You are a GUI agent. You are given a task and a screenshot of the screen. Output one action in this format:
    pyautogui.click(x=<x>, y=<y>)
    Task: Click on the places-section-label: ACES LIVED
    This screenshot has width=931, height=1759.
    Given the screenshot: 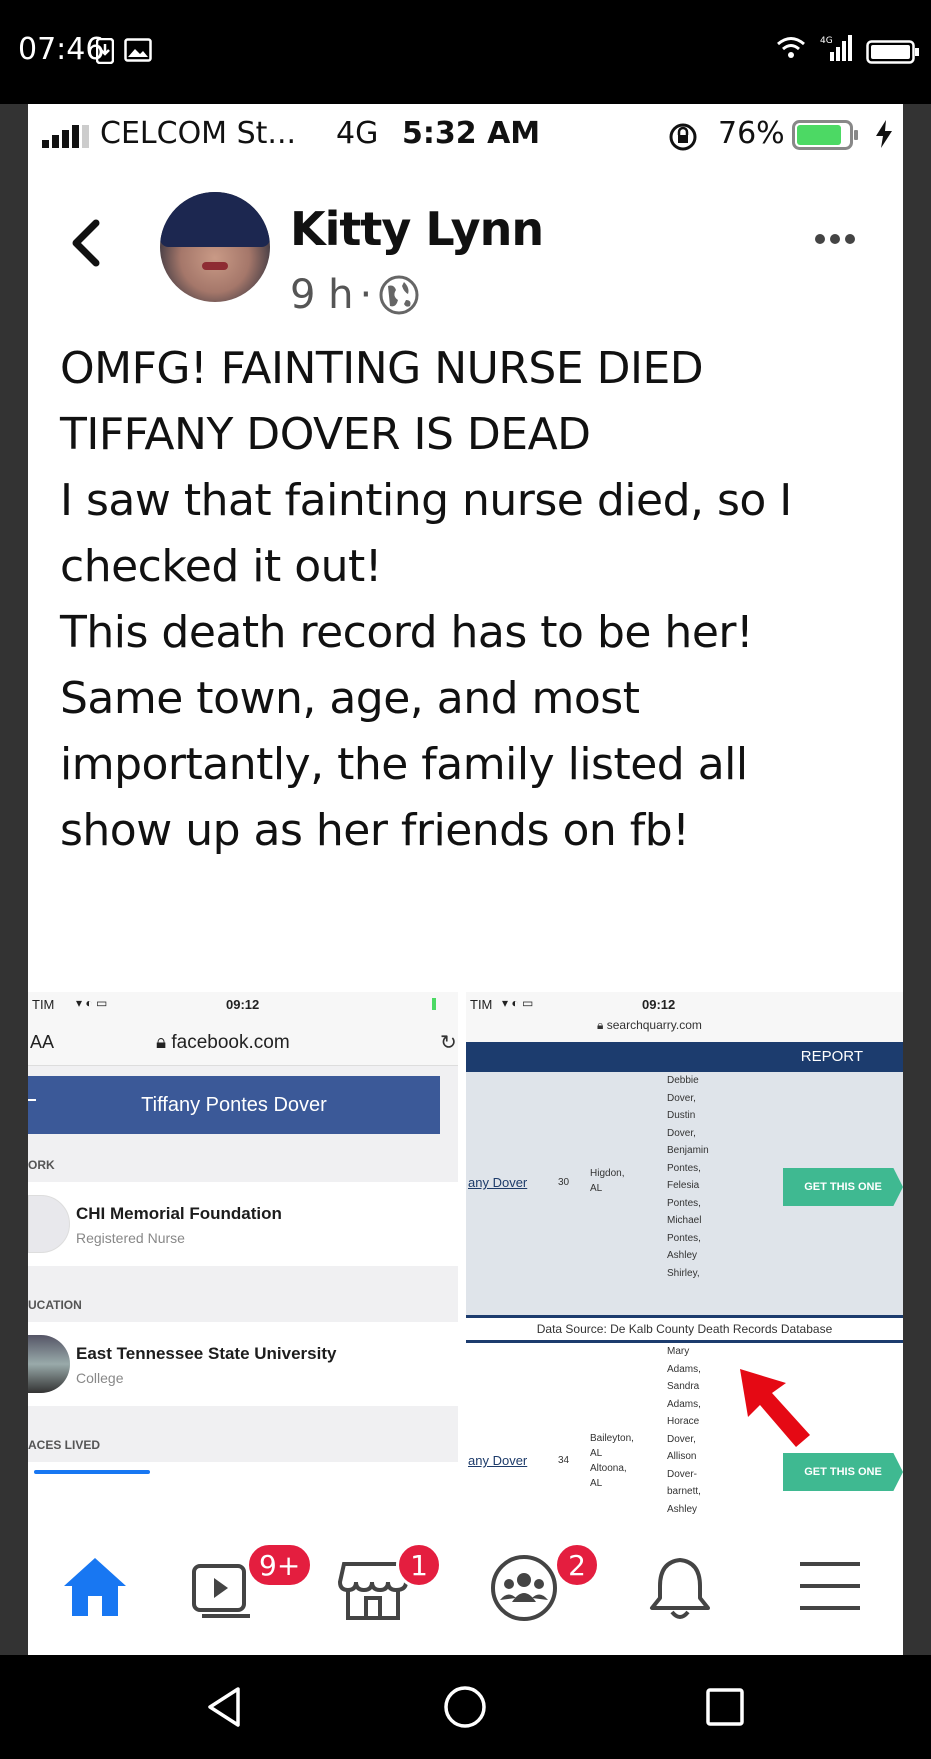 What is the action you would take?
    pyautogui.click(x=64, y=1445)
    